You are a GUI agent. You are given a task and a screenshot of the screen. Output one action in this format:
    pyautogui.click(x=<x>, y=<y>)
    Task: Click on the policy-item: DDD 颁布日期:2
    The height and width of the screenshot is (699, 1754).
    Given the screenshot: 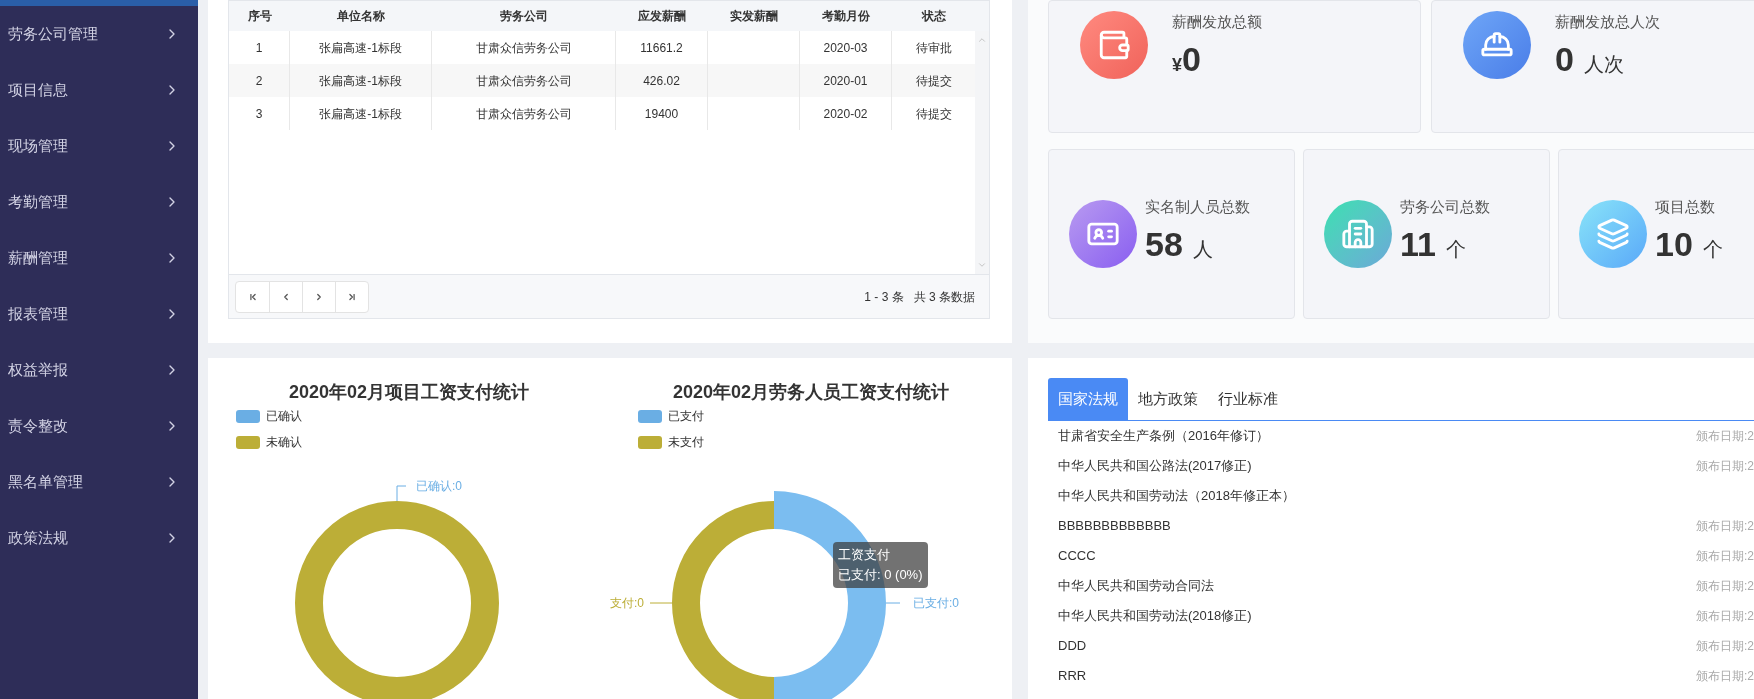 What is the action you would take?
    pyautogui.click(x=1401, y=646)
    